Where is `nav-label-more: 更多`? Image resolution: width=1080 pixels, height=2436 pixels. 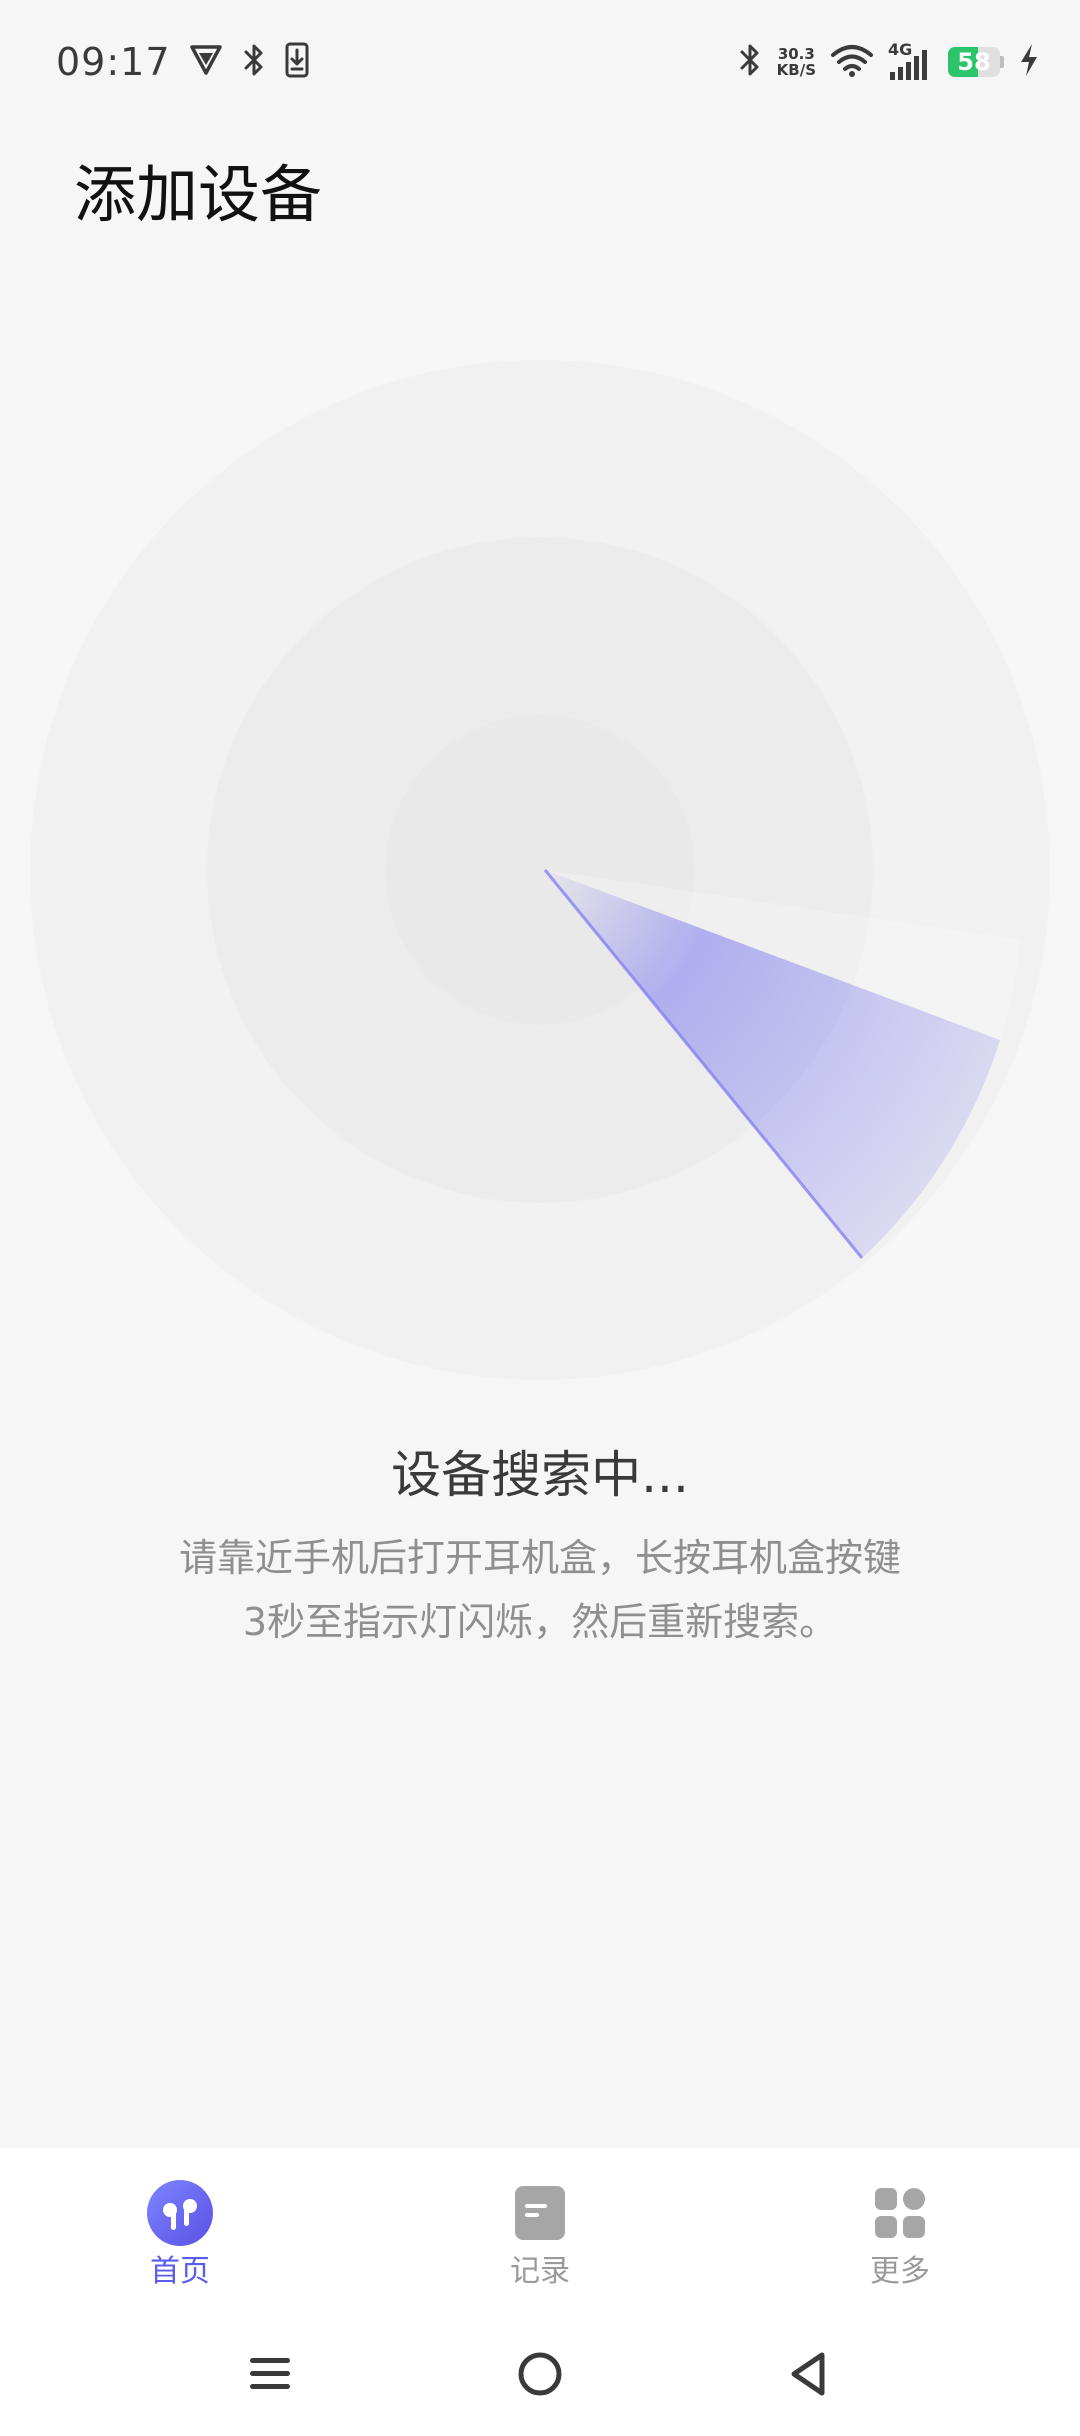
nav-label-more: 更多 is located at coordinates (900, 2271).